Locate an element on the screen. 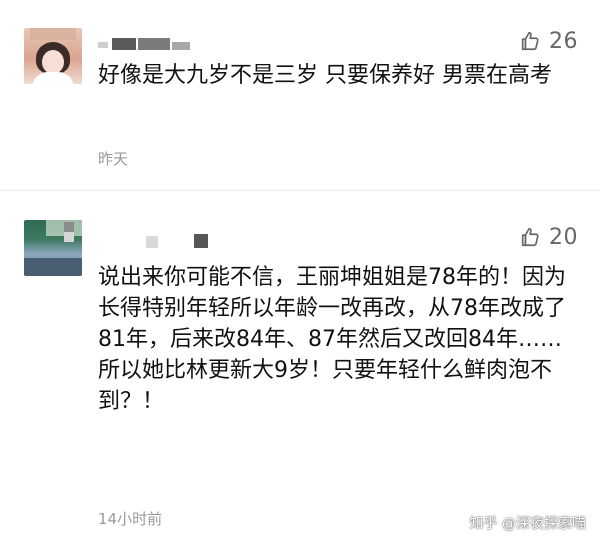 The image size is (600, 547). like-count: 26 is located at coordinates (563, 41).